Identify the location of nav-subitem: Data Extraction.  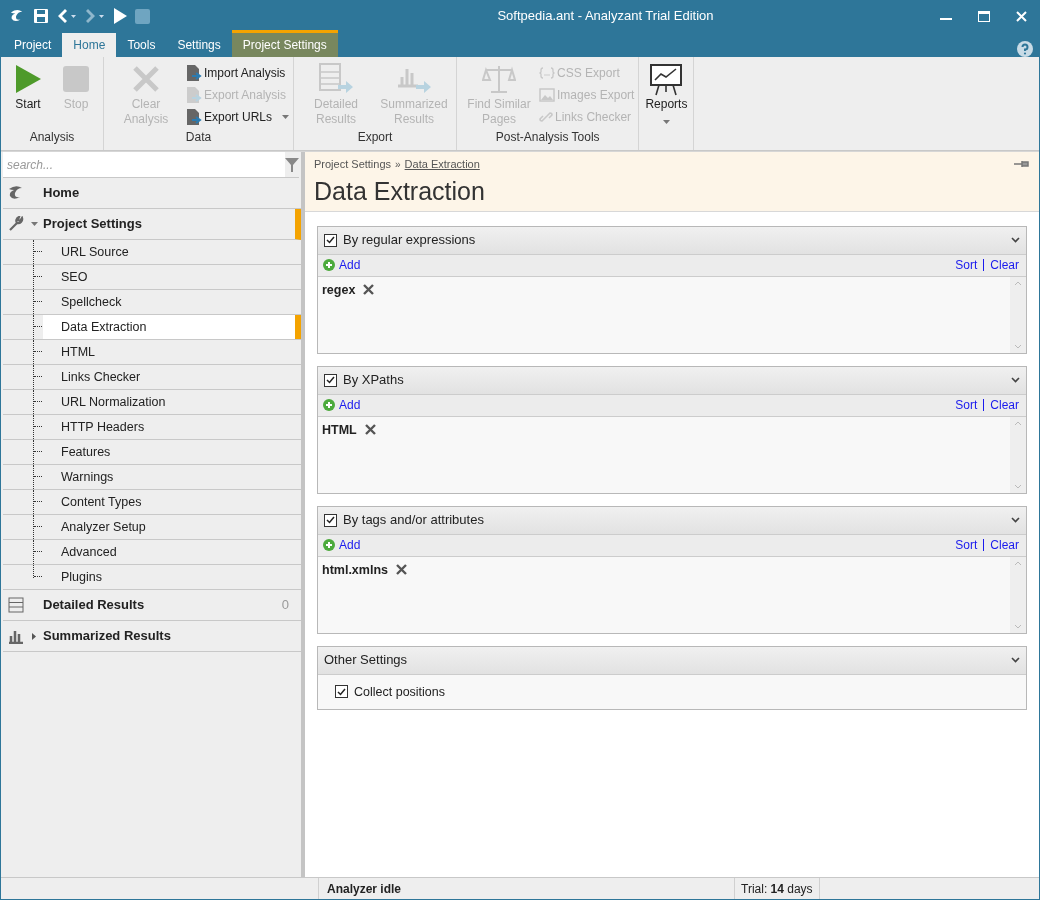
(172, 327).